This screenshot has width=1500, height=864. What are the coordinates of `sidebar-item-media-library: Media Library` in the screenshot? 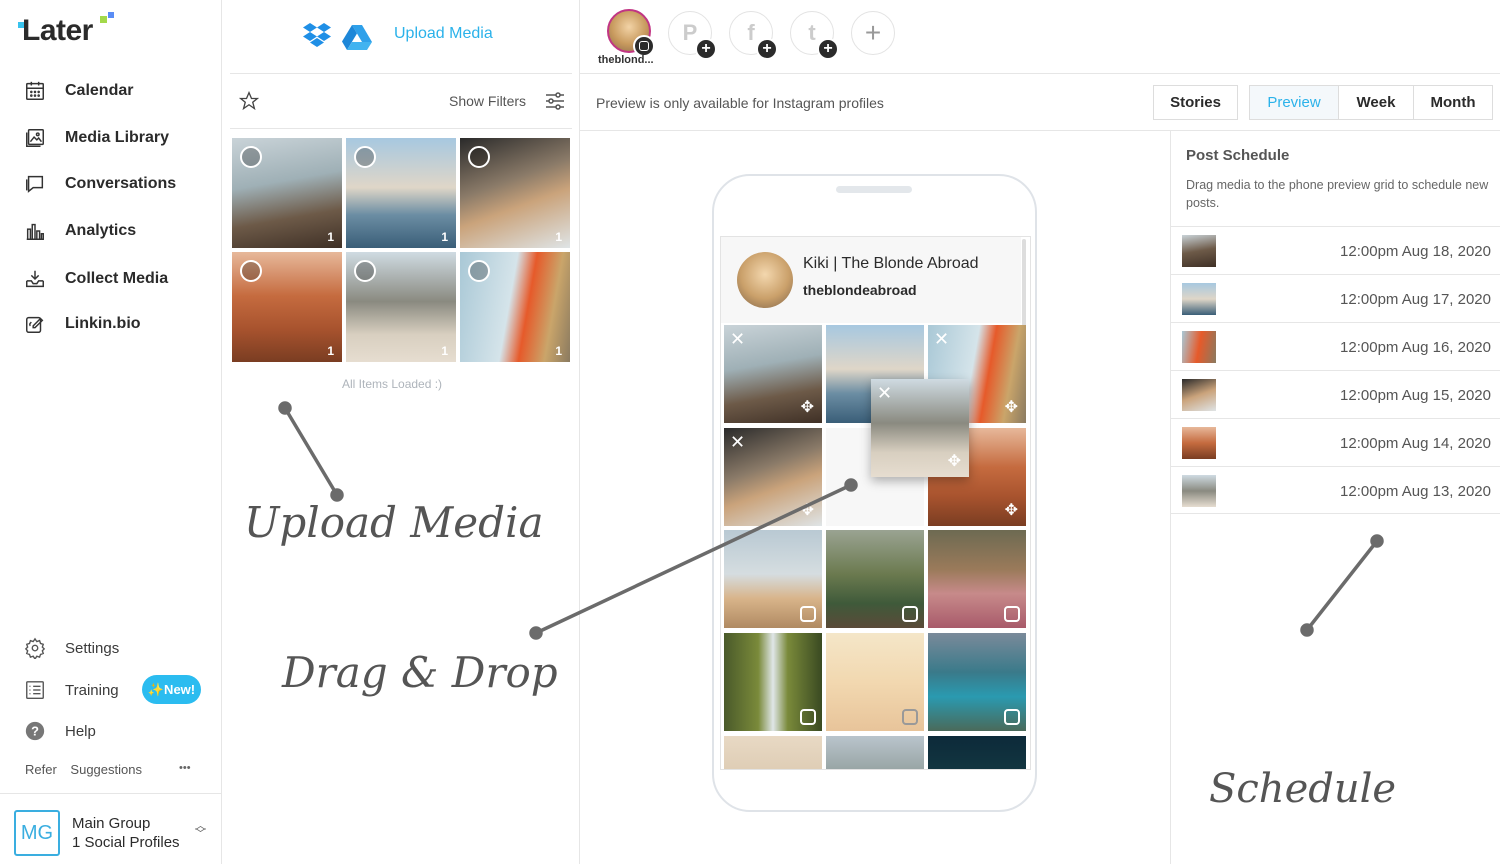 It's located at (96, 138).